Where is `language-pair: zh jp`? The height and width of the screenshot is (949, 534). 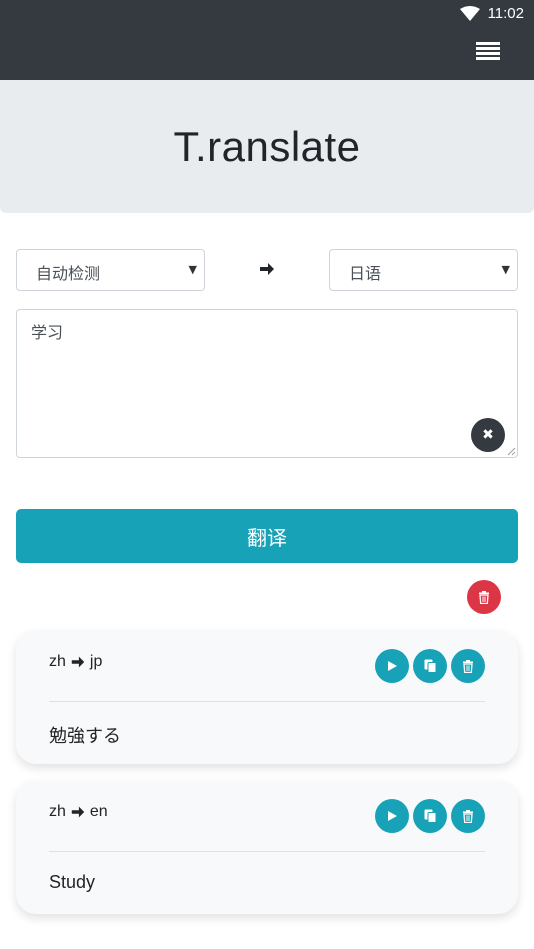
language-pair: zh jp is located at coordinates (75, 662).